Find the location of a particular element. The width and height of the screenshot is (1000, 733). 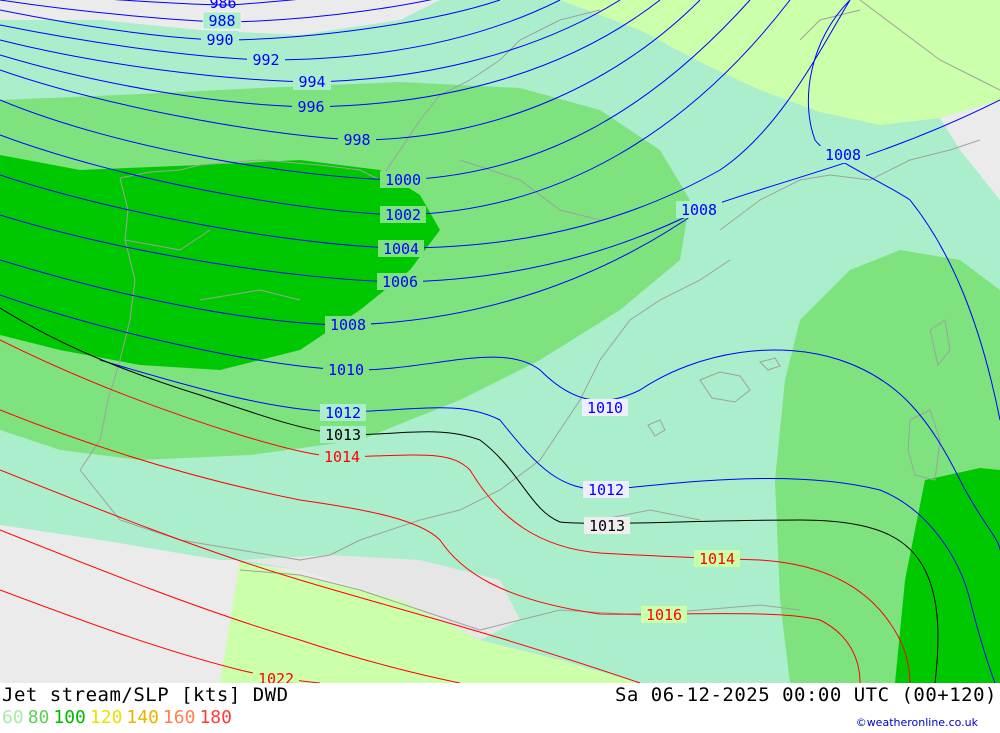

isobar-label: 1016 is located at coordinates (664, 615).